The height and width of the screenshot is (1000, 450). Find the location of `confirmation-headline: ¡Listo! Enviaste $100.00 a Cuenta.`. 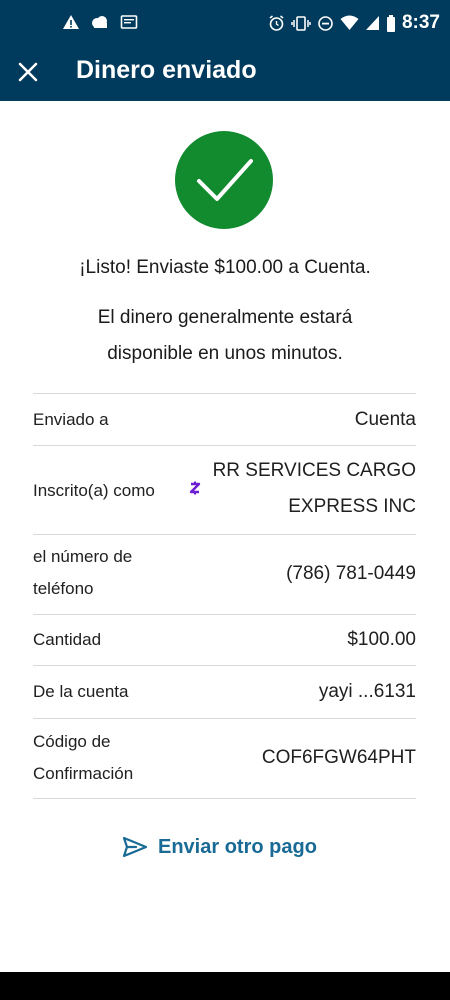

confirmation-headline: ¡Listo! Enviaste $100.00 a Cuenta. is located at coordinates (225, 267).